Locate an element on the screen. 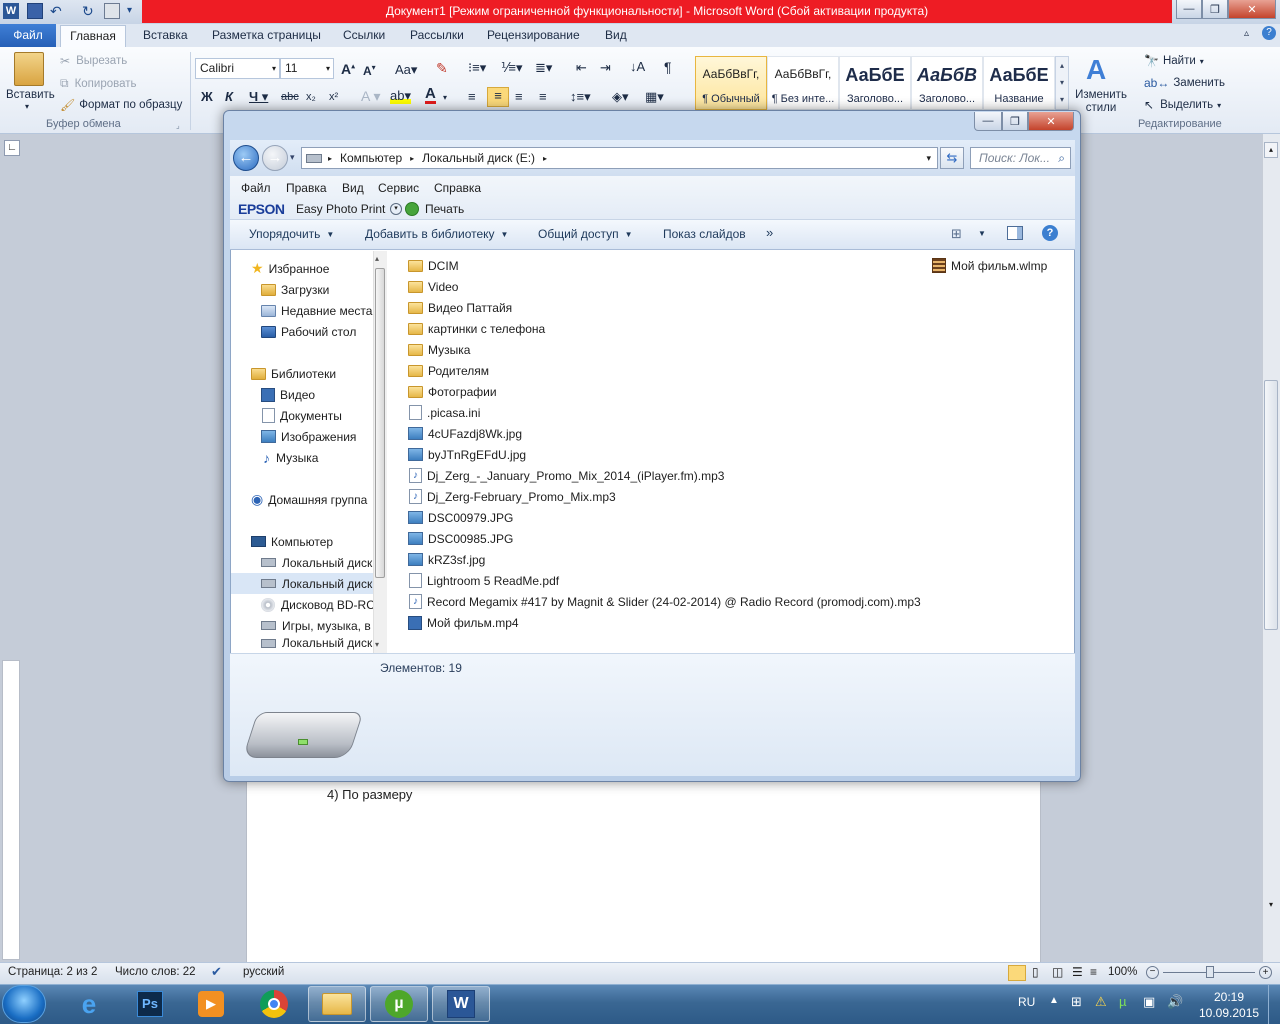 This screenshot has width=1280, height=1024. forward-button: → is located at coordinates (275, 158).